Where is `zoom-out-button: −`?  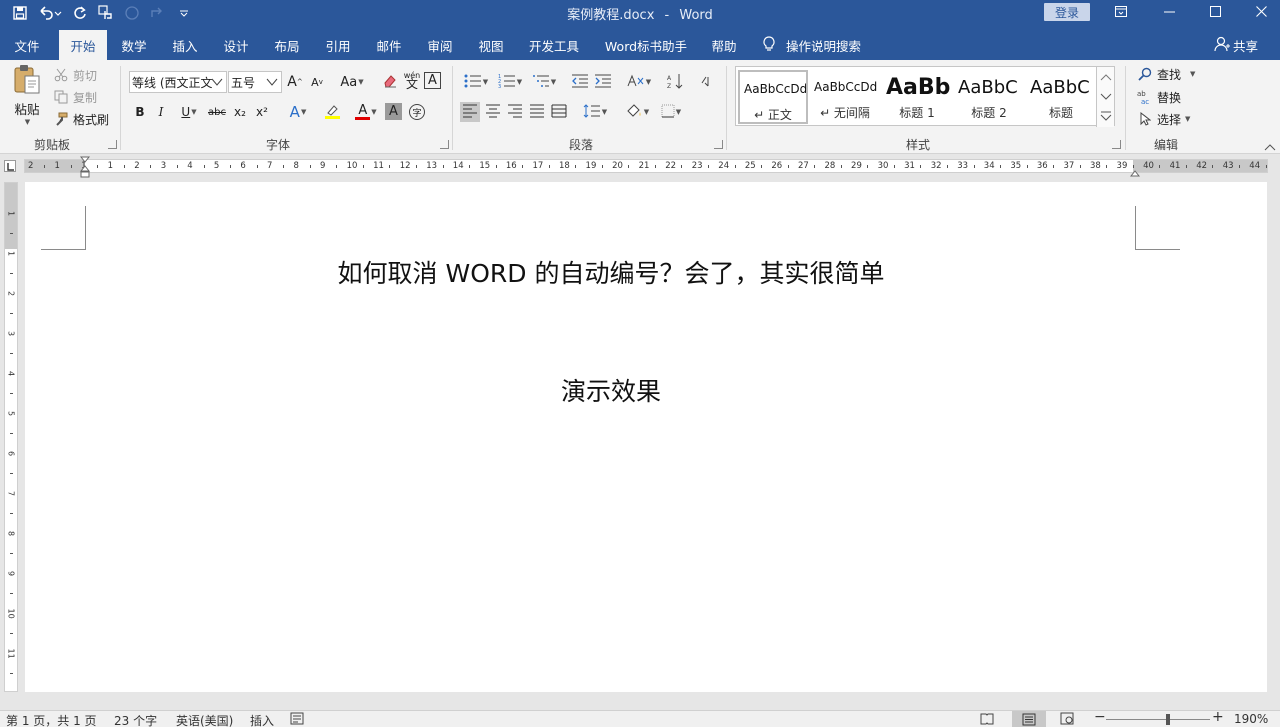
zoom-out-button: − is located at coordinates (1100, 717).